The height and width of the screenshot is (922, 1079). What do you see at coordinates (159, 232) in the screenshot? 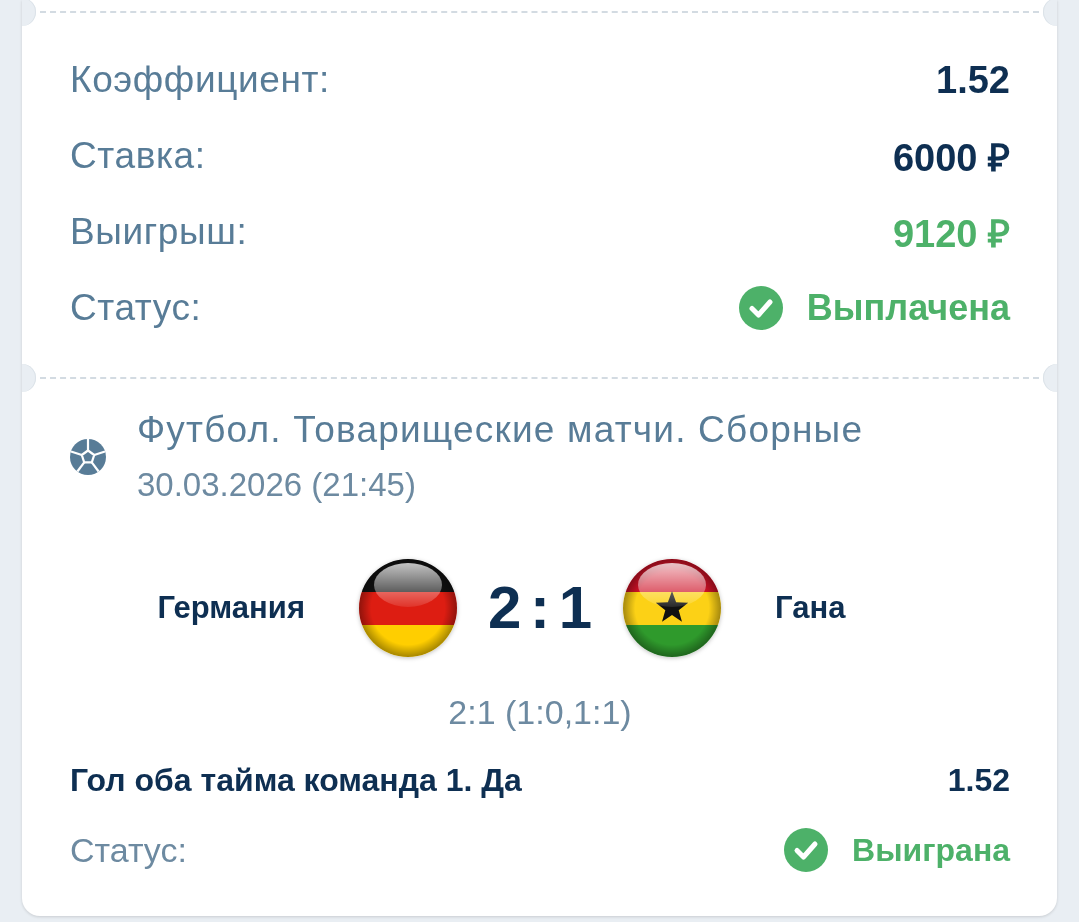
I see `row-label: Выигрыш:` at bounding box center [159, 232].